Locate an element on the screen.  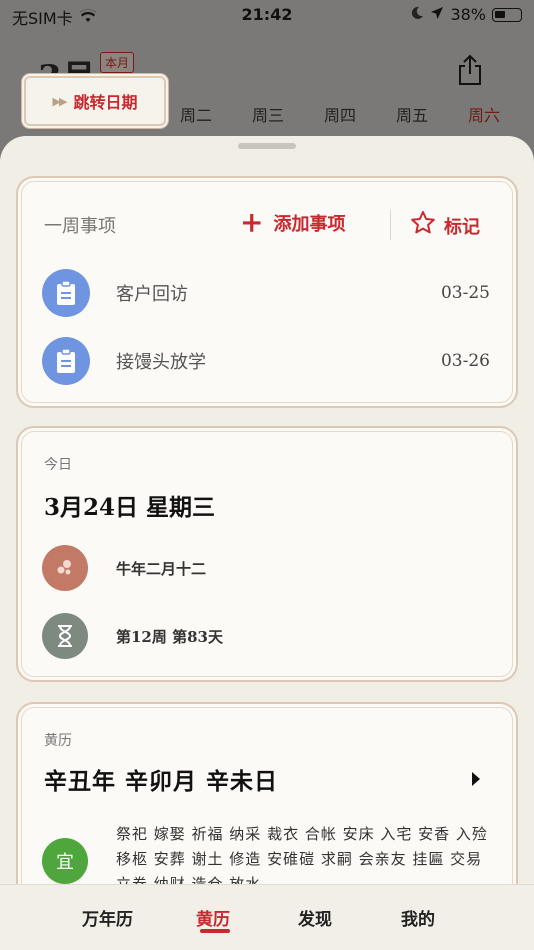
tab-almanac: 黄历 is located at coordinates (213, 917).